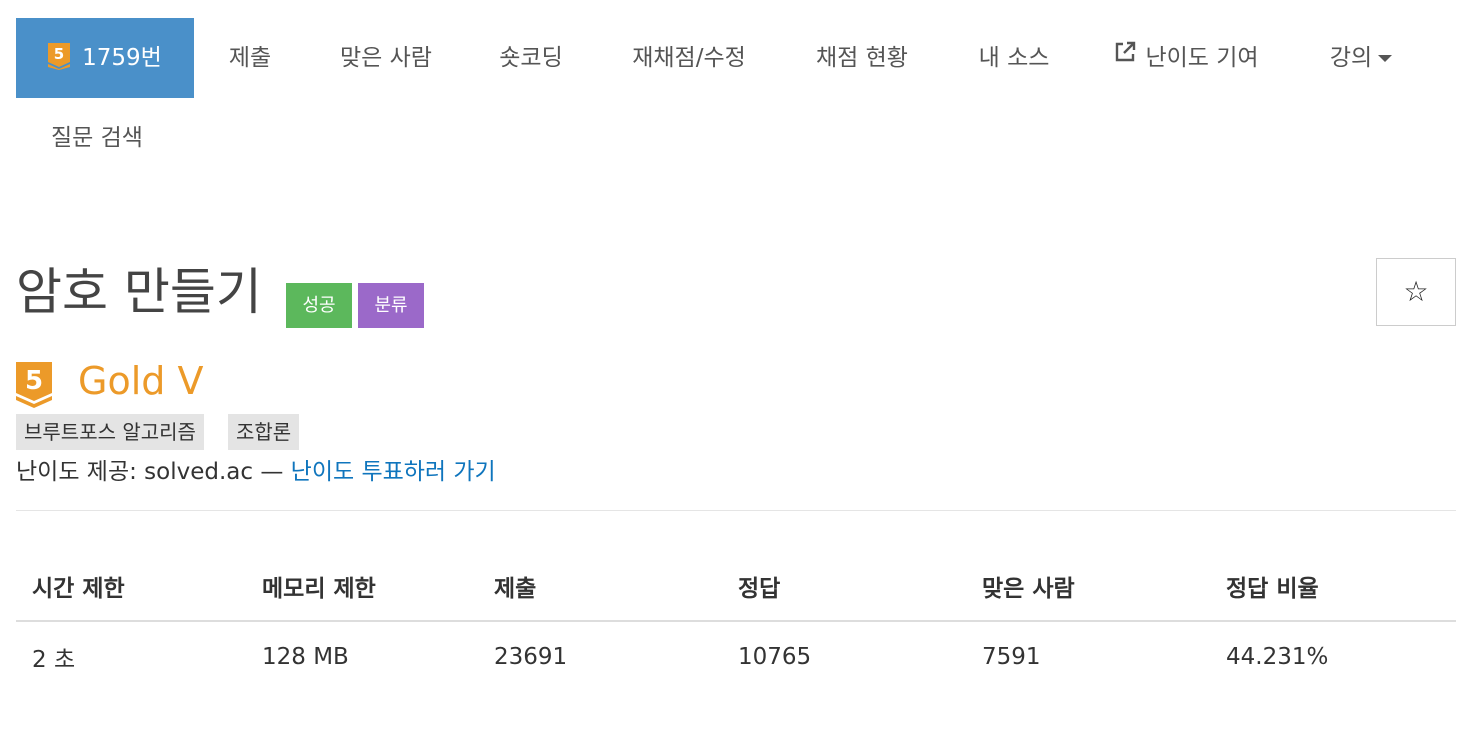  What do you see at coordinates (1088, 587) in the screenshot?
I see `header-accepted-users: 맞은 사람` at bounding box center [1088, 587].